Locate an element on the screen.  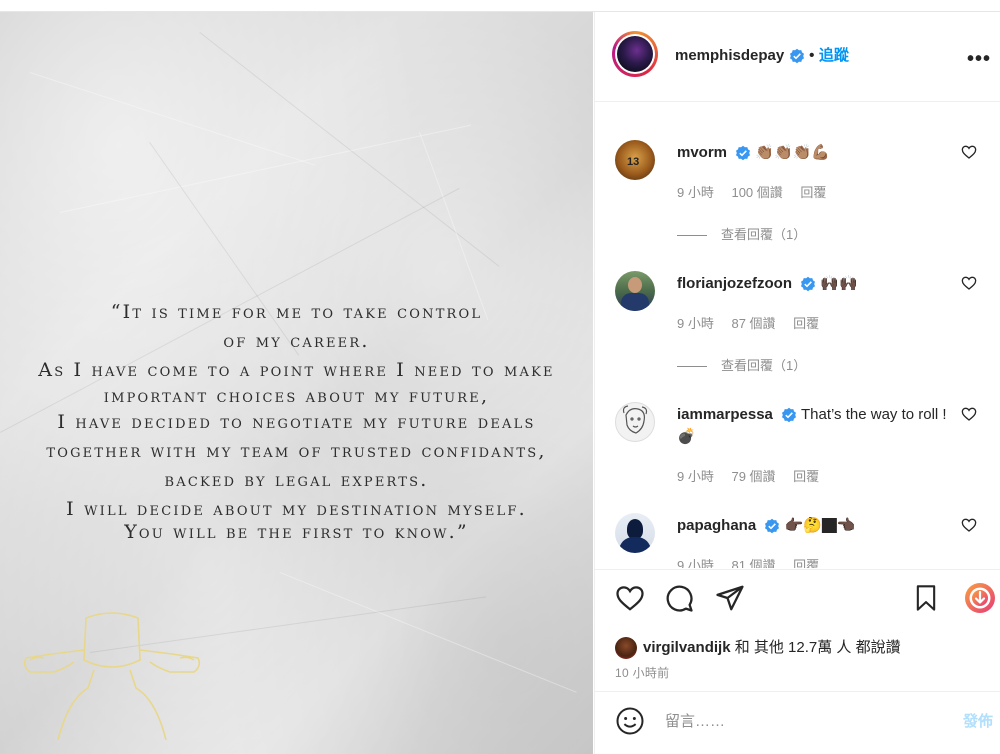
comment-meta: 9 小時 81 個讚 回覆 is located at coordinates (755, 561).